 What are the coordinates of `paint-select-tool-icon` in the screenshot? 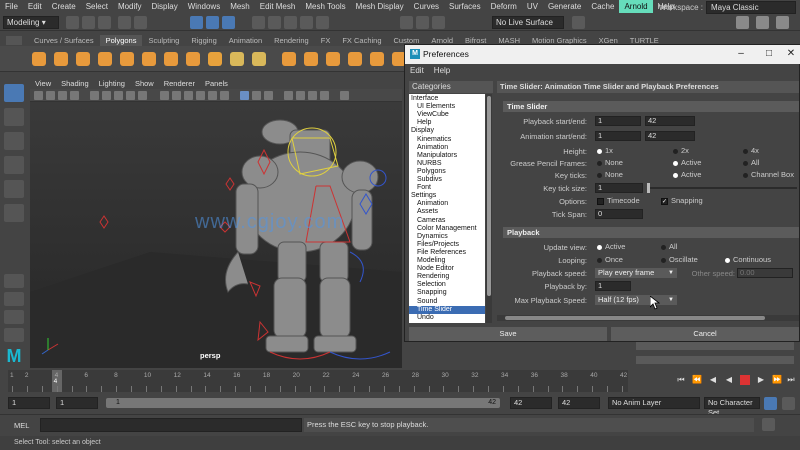 It's located at (14, 141).